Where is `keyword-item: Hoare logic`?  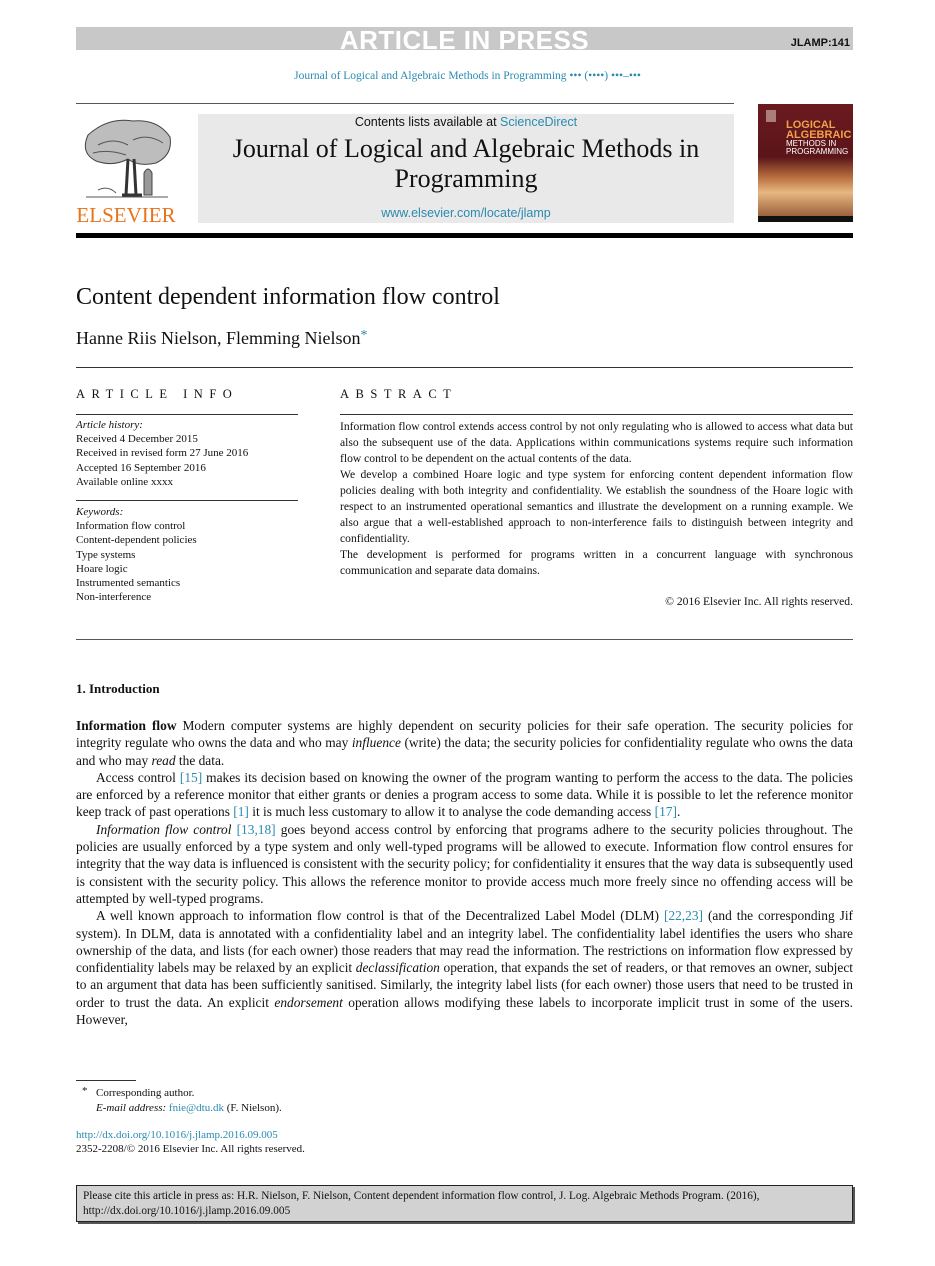 keyword-item: Hoare logic is located at coordinates (102, 568).